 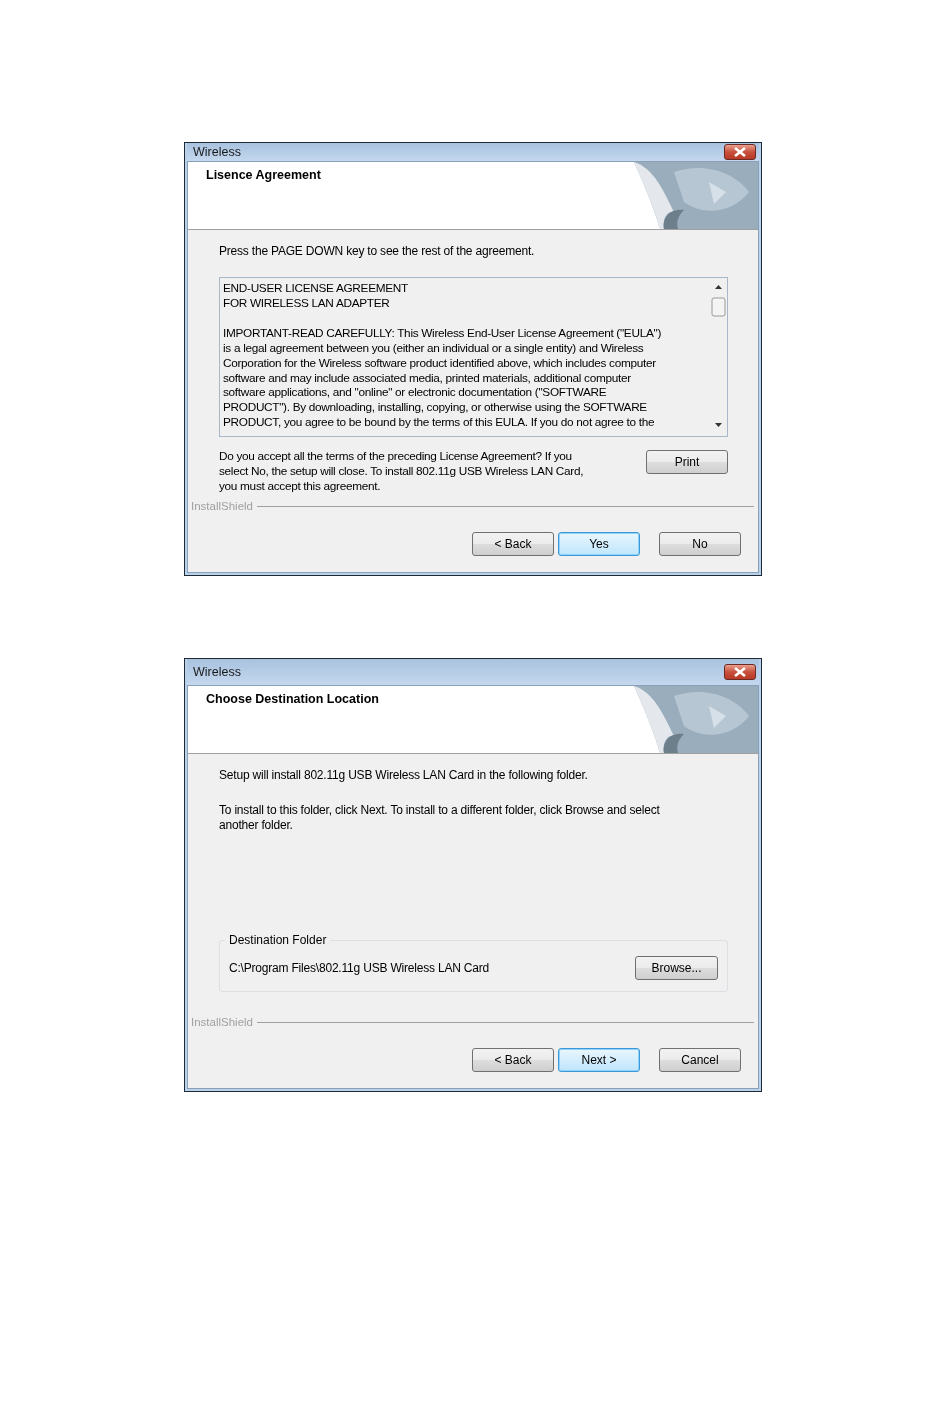 What do you see at coordinates (359, 968) in the screenshot?
I see `folder-path: C:\Program Files\802.11g USB Wireless LAN Card` at bounding box center [359, 968].